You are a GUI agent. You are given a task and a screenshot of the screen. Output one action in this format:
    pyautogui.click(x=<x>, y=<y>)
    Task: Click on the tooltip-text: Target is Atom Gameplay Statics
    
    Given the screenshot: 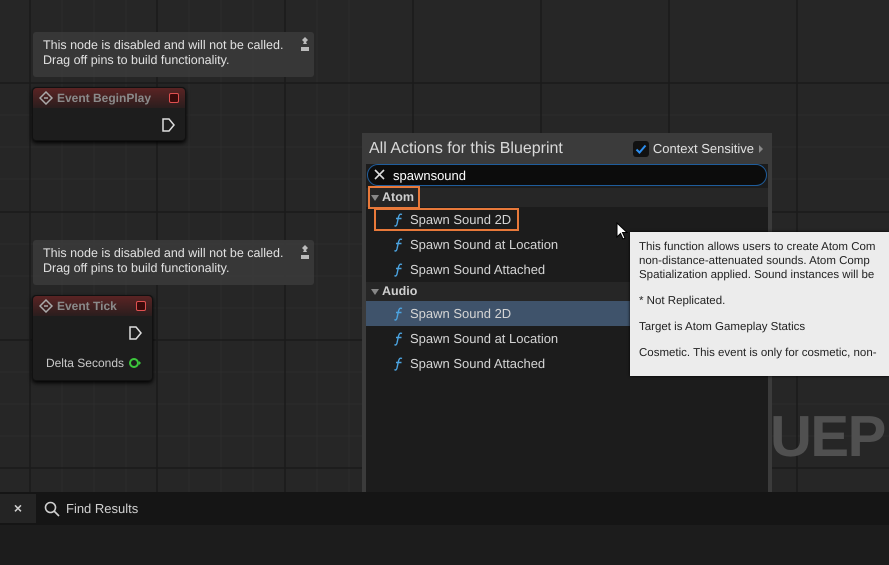 What is the action you would take?
    pyautogui.click(x=722, y=327)
    